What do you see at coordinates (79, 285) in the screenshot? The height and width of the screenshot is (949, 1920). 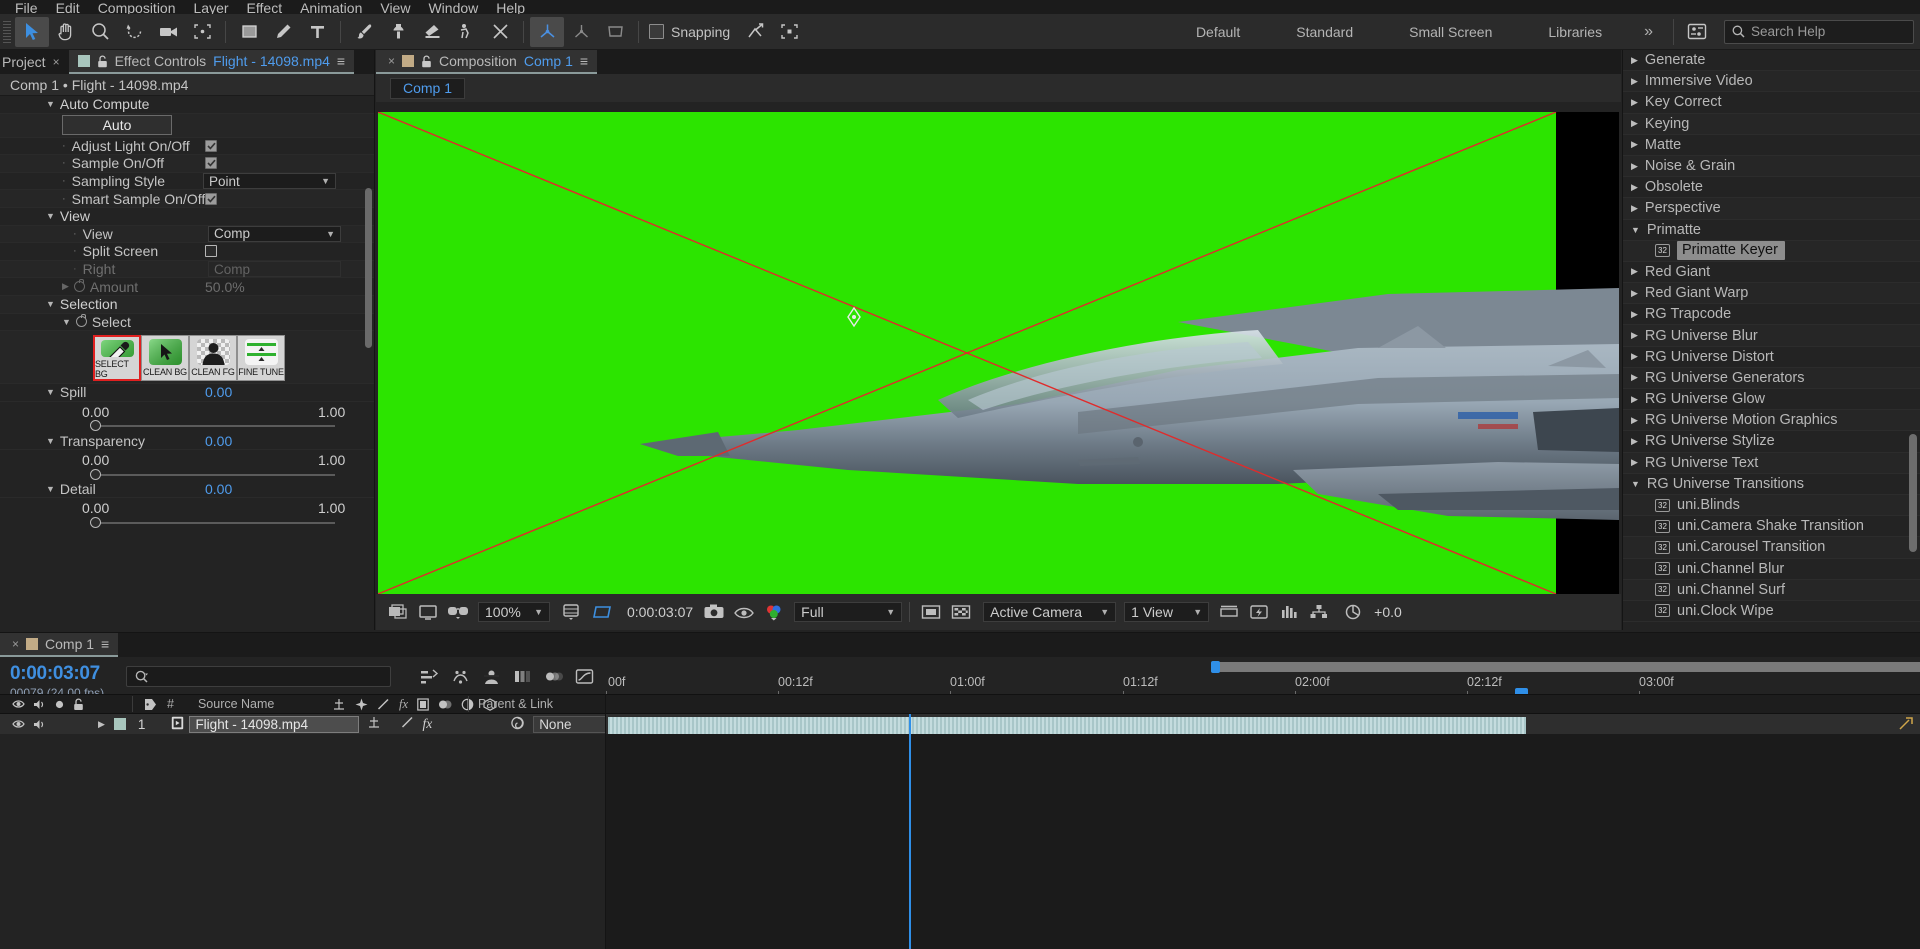 I see `stopwatch-icon` at bounding box center [79, 285].